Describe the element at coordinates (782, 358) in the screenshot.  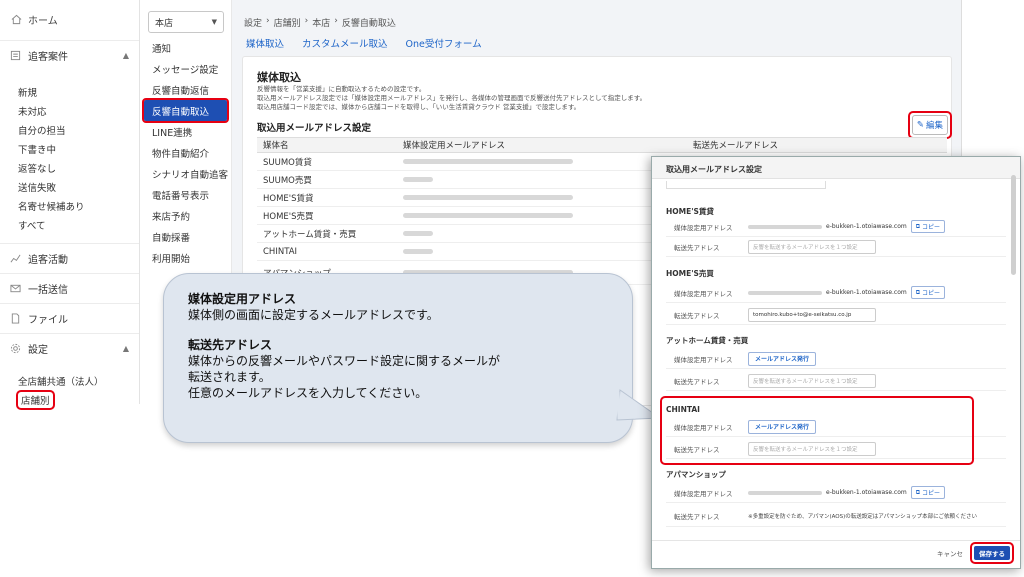
I see `issue-address-button: メールアドレス発行` at that location.